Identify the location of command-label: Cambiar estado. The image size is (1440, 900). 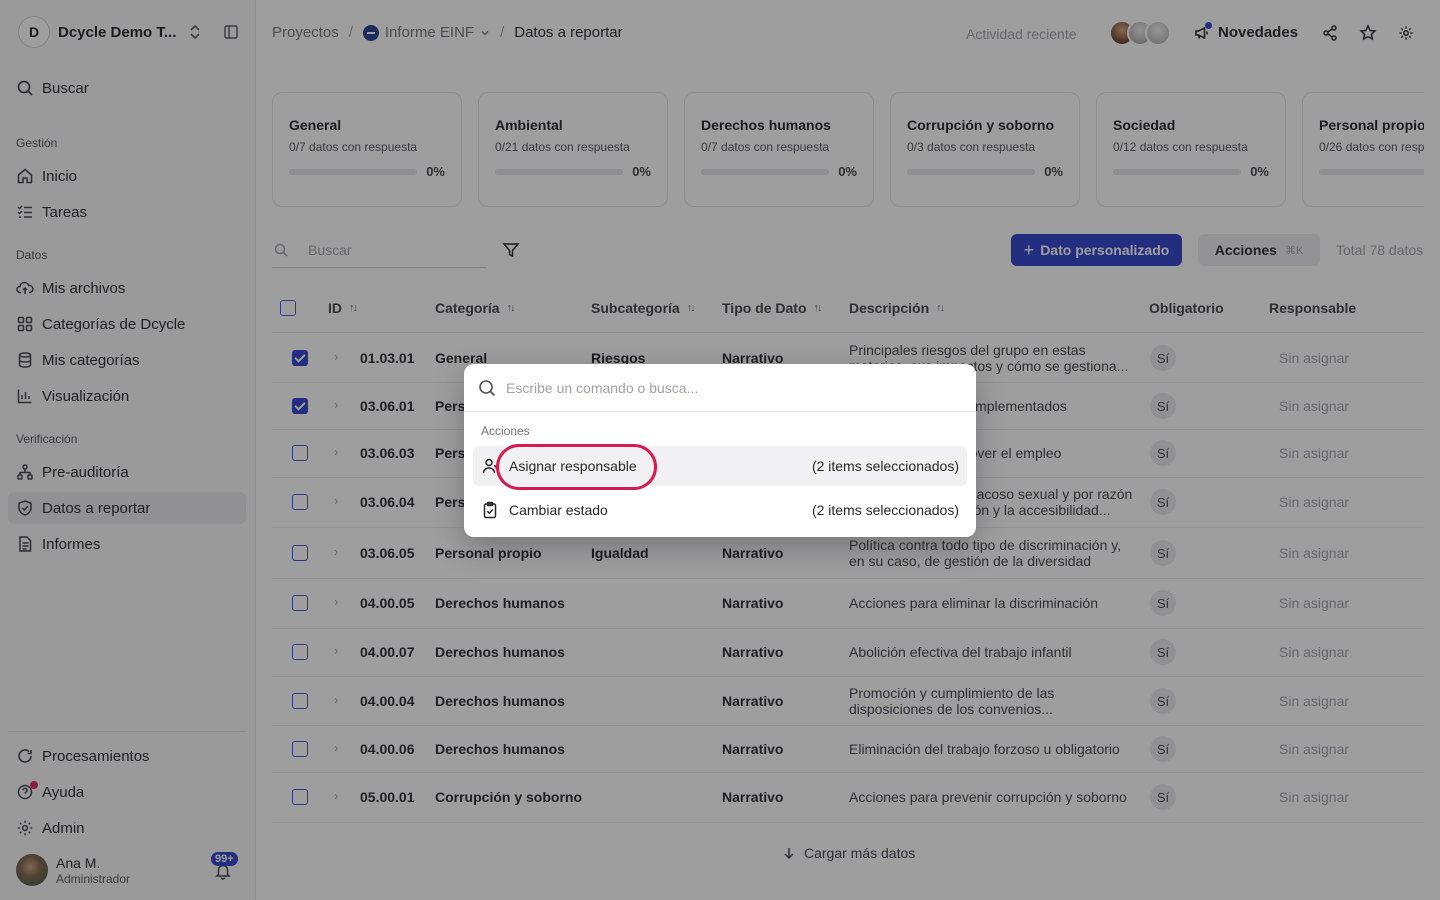
(558, 510).